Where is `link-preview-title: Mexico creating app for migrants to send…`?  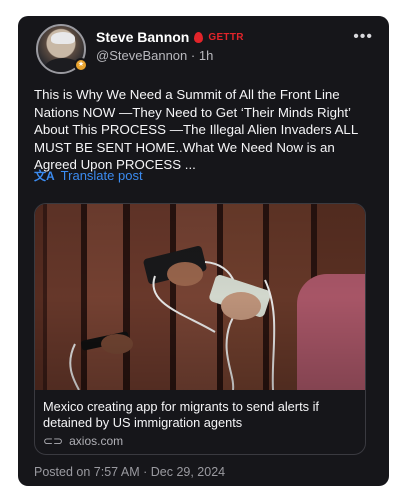 link-preview-title: Mexico creating app for migrants to send… is located at coordinates (201, 415).